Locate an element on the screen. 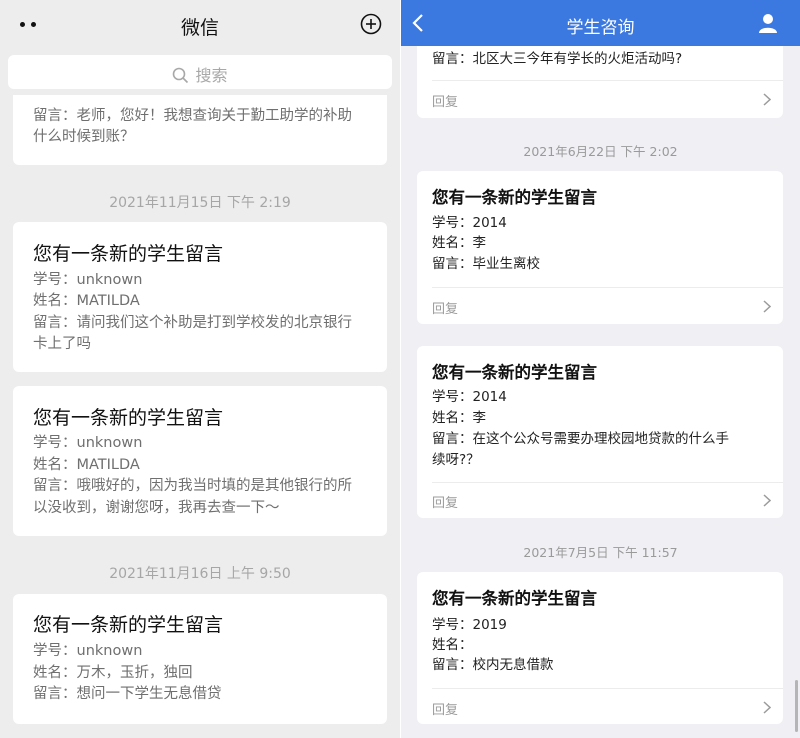  message-text: 卡上了吗 is located at coordinates (62, 344).